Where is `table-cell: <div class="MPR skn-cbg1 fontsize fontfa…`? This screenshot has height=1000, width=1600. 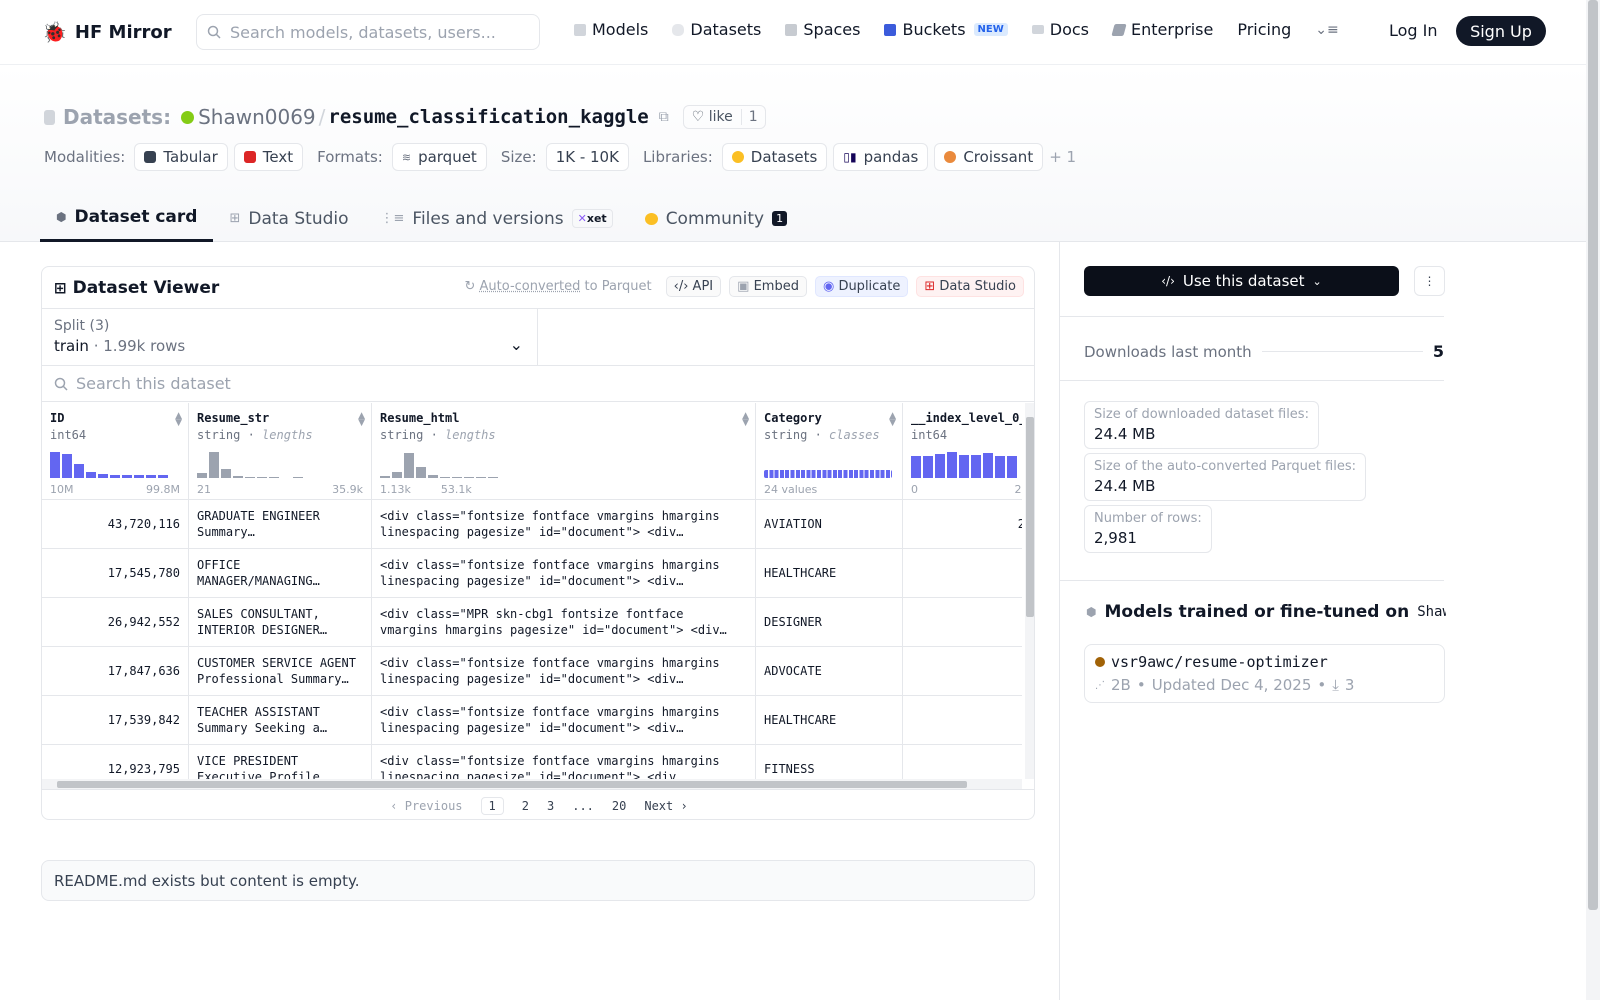
table-cell: <div class="MPR skn-cbg1 fontsize fontfa… is located at coordinates (563, 622).